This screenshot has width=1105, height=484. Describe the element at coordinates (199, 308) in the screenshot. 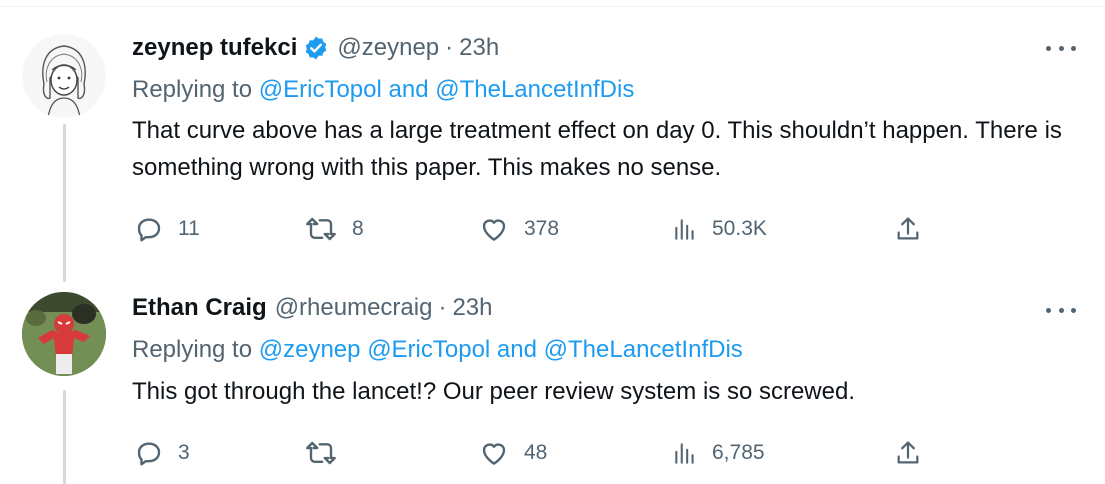

I see `display-name: Ethan Craig` at that location.